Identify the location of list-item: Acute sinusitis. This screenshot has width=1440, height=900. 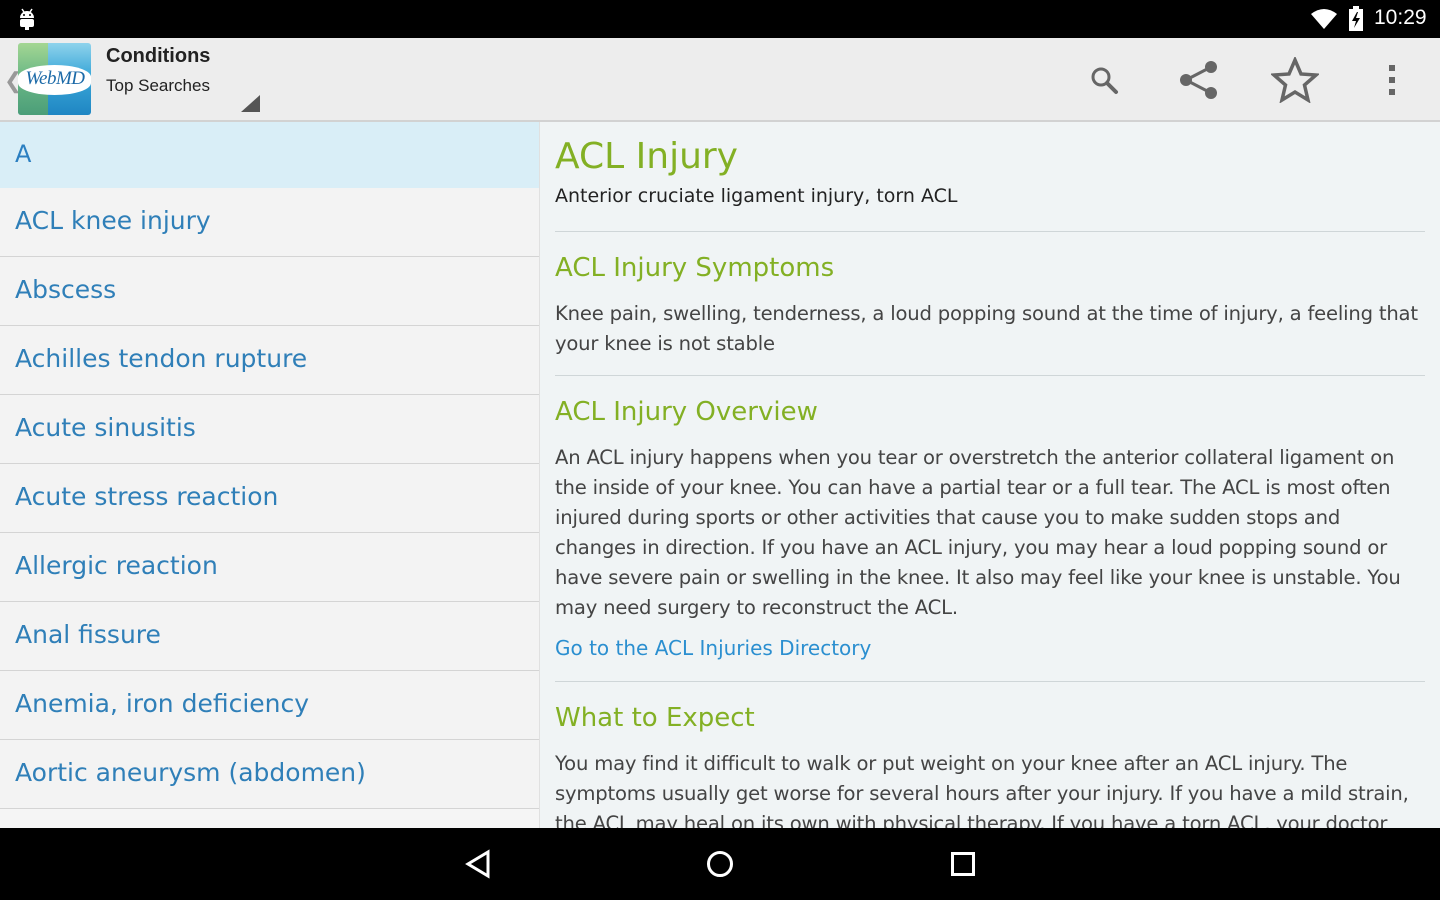
(269, 429).